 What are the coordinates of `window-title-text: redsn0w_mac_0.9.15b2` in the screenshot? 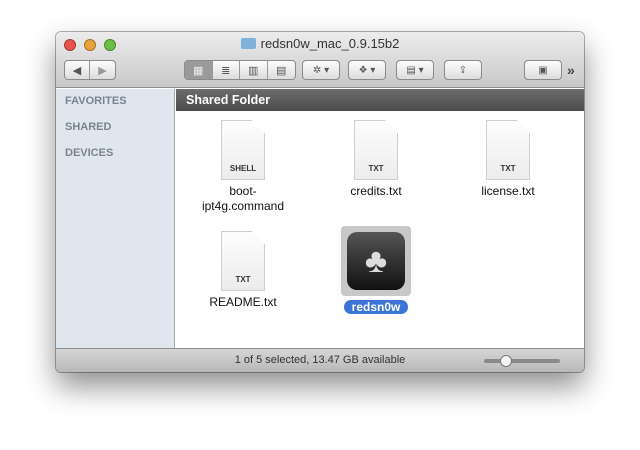 It's located at (330, 43).